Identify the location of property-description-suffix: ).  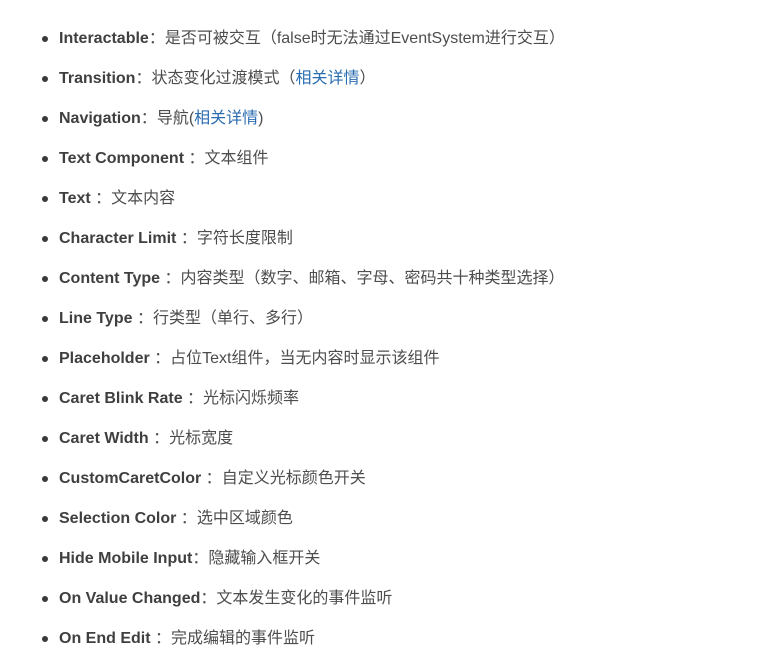
(261, 118).